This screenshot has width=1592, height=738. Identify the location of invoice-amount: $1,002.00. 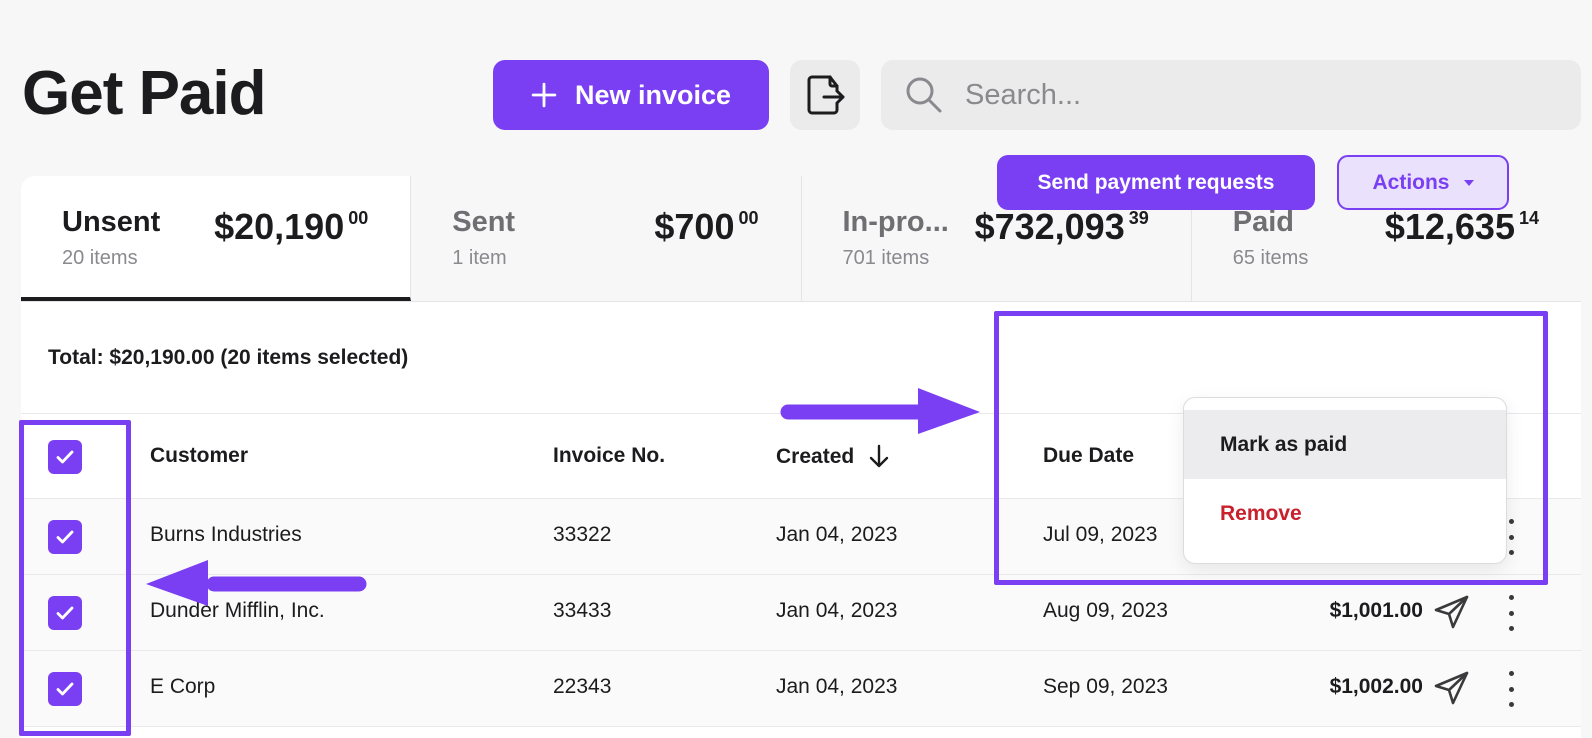
(1376, 686).